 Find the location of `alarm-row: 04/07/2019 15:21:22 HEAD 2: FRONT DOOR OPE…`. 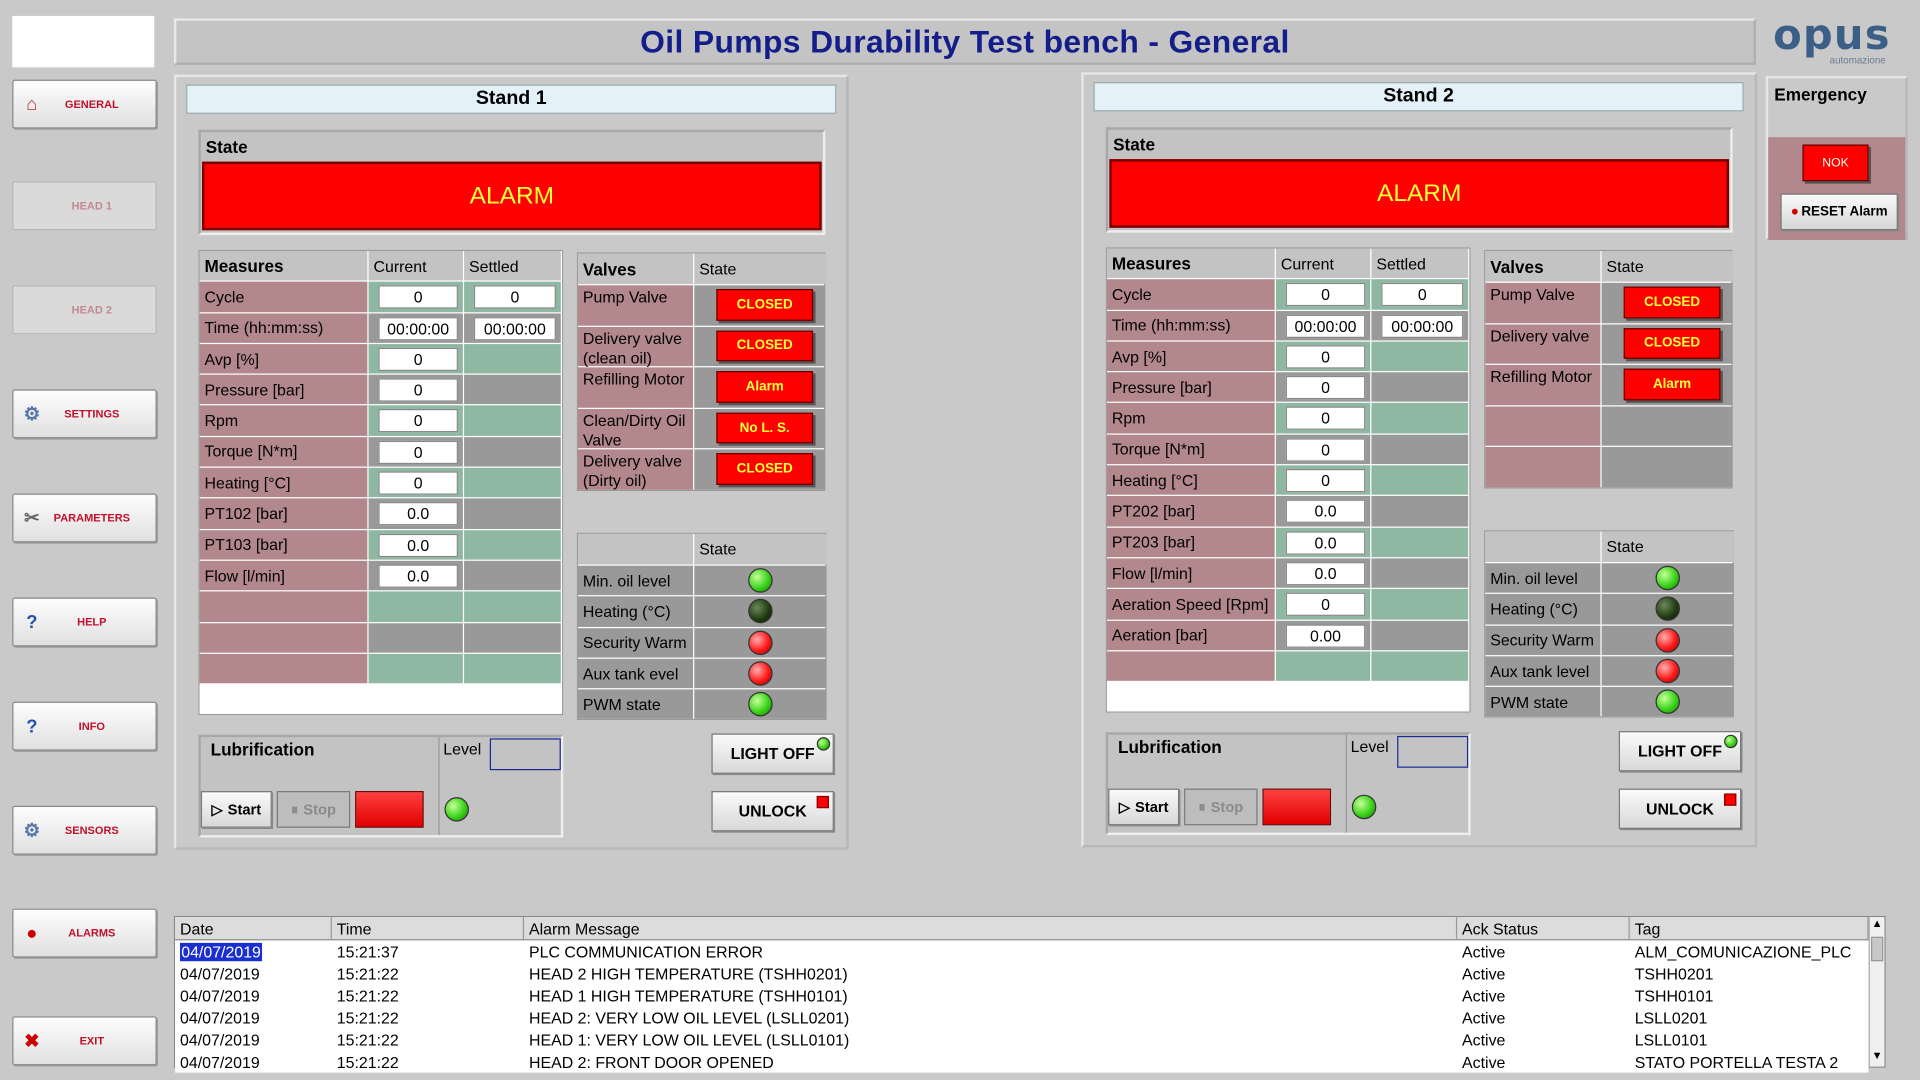

alarm-row: 04/07/2019 15:21:22 HEAD 2: FRONT DOOR OPE… is located at coordinates (1022, 1061).